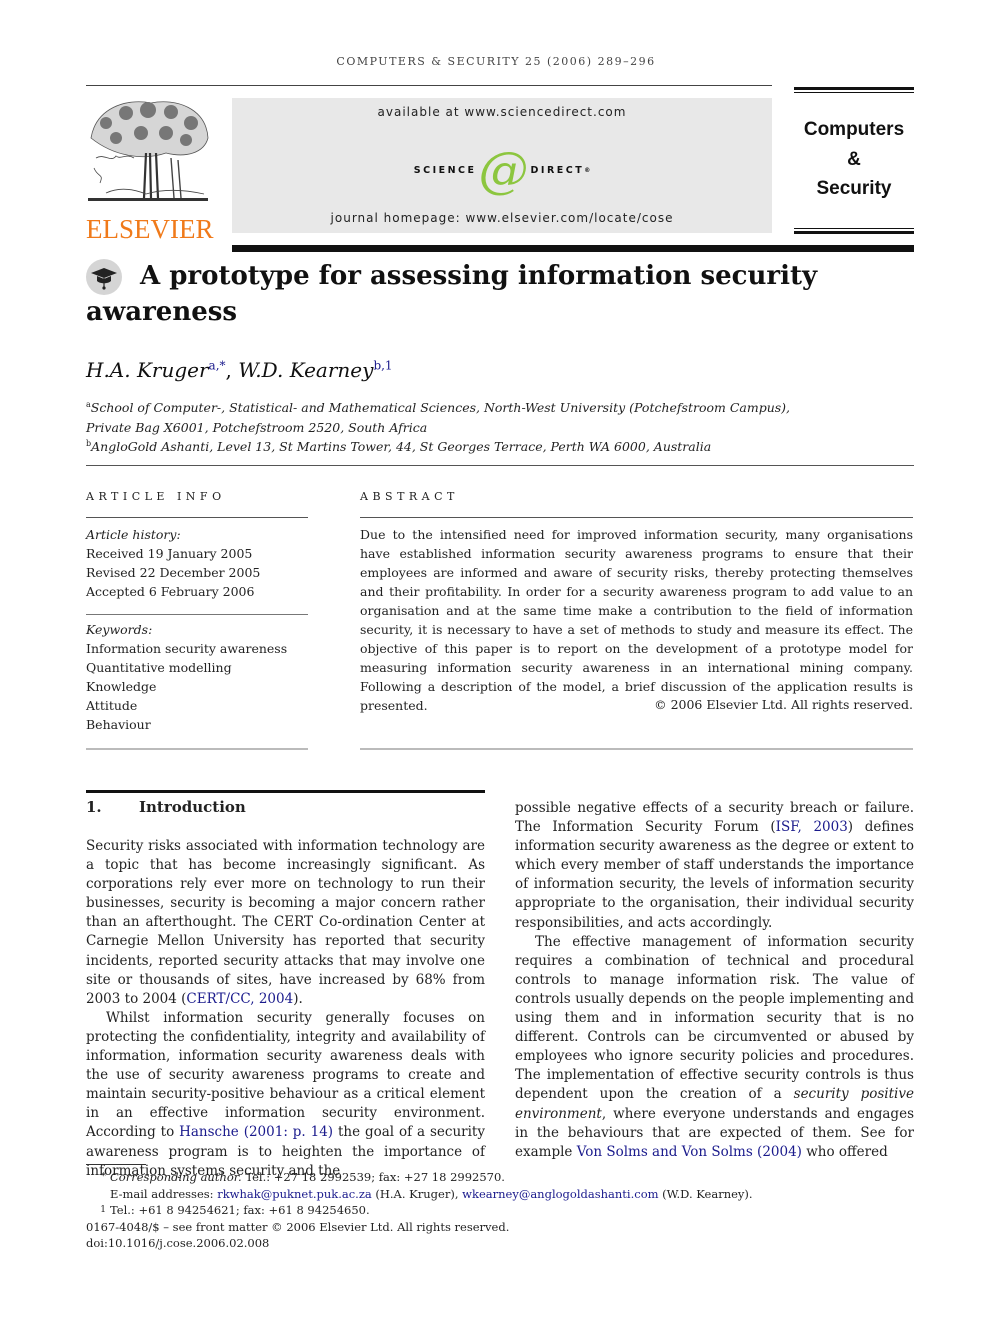  I want to click on citation-link: ISF, 2003, so click(812, 827).